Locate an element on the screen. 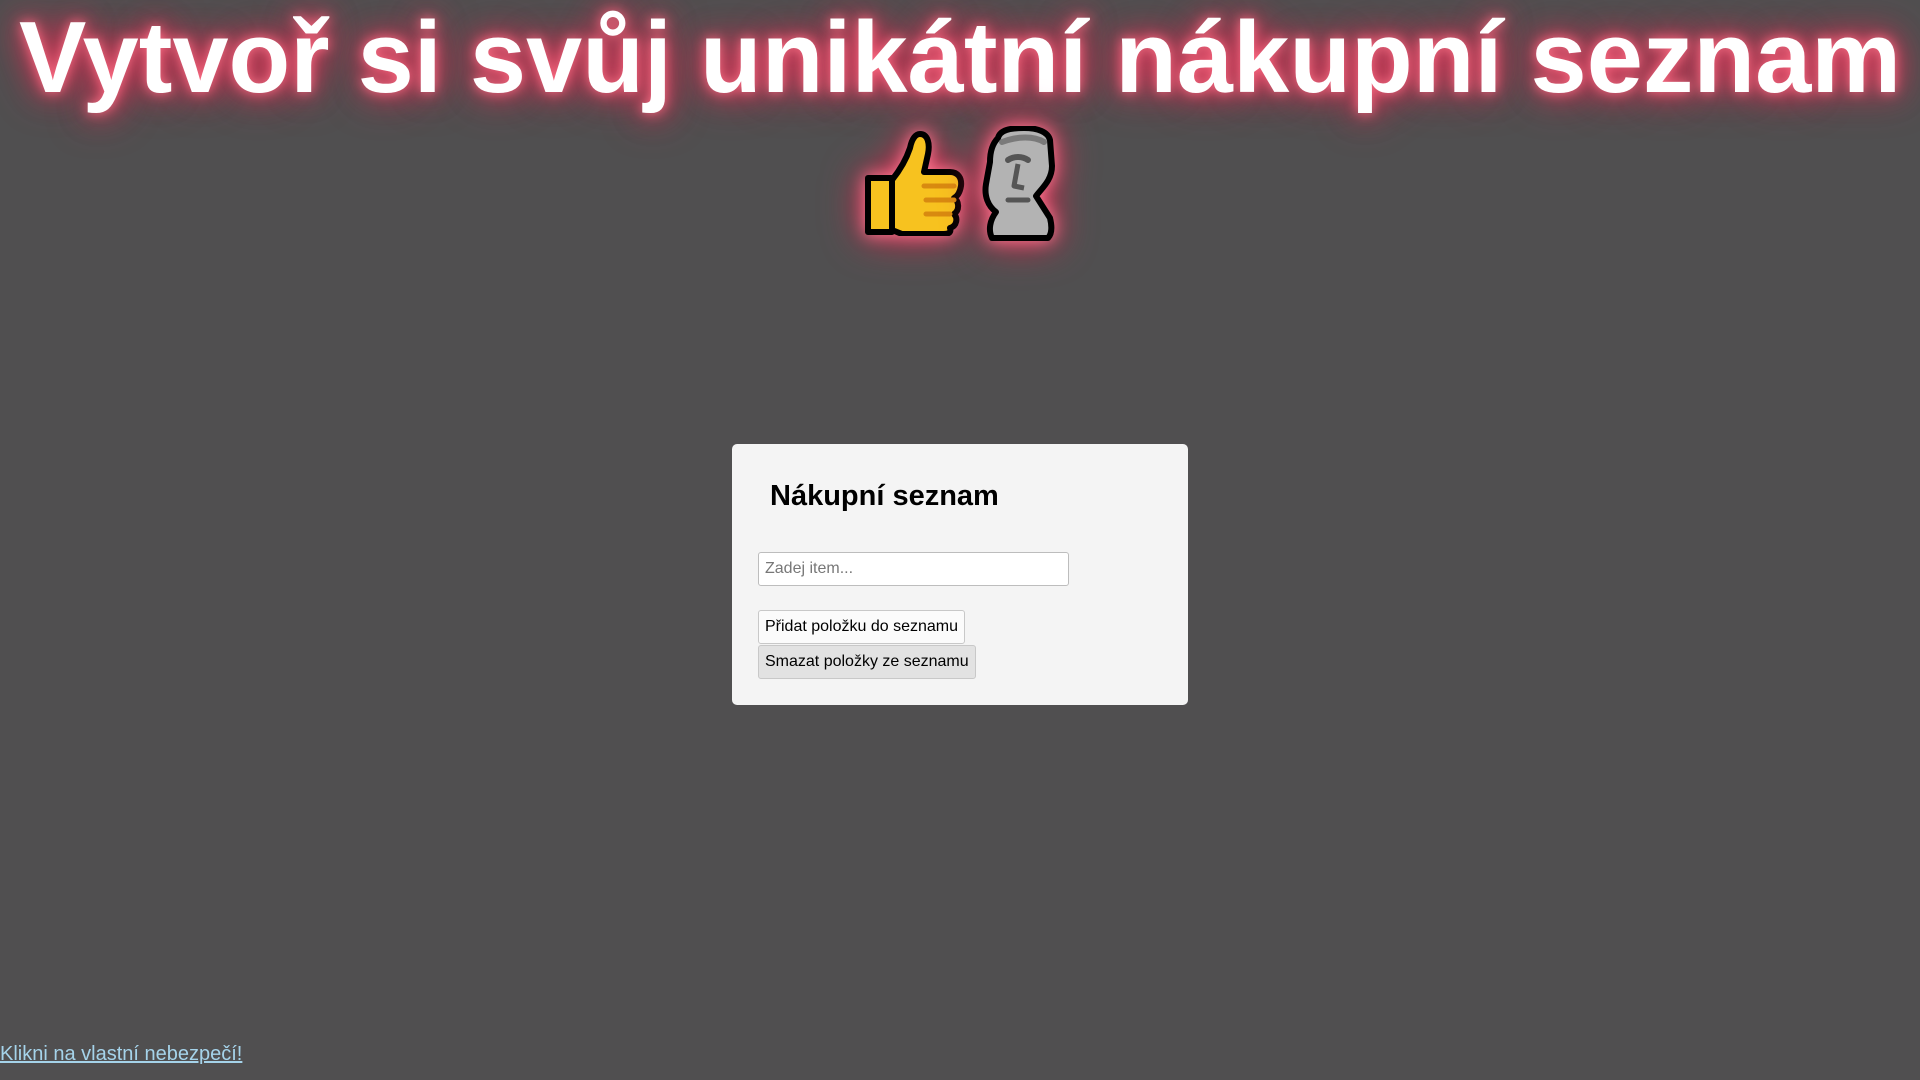 This screenshot has width=1920, height=1080. moai-icon is located at coordinates (1018, 184).